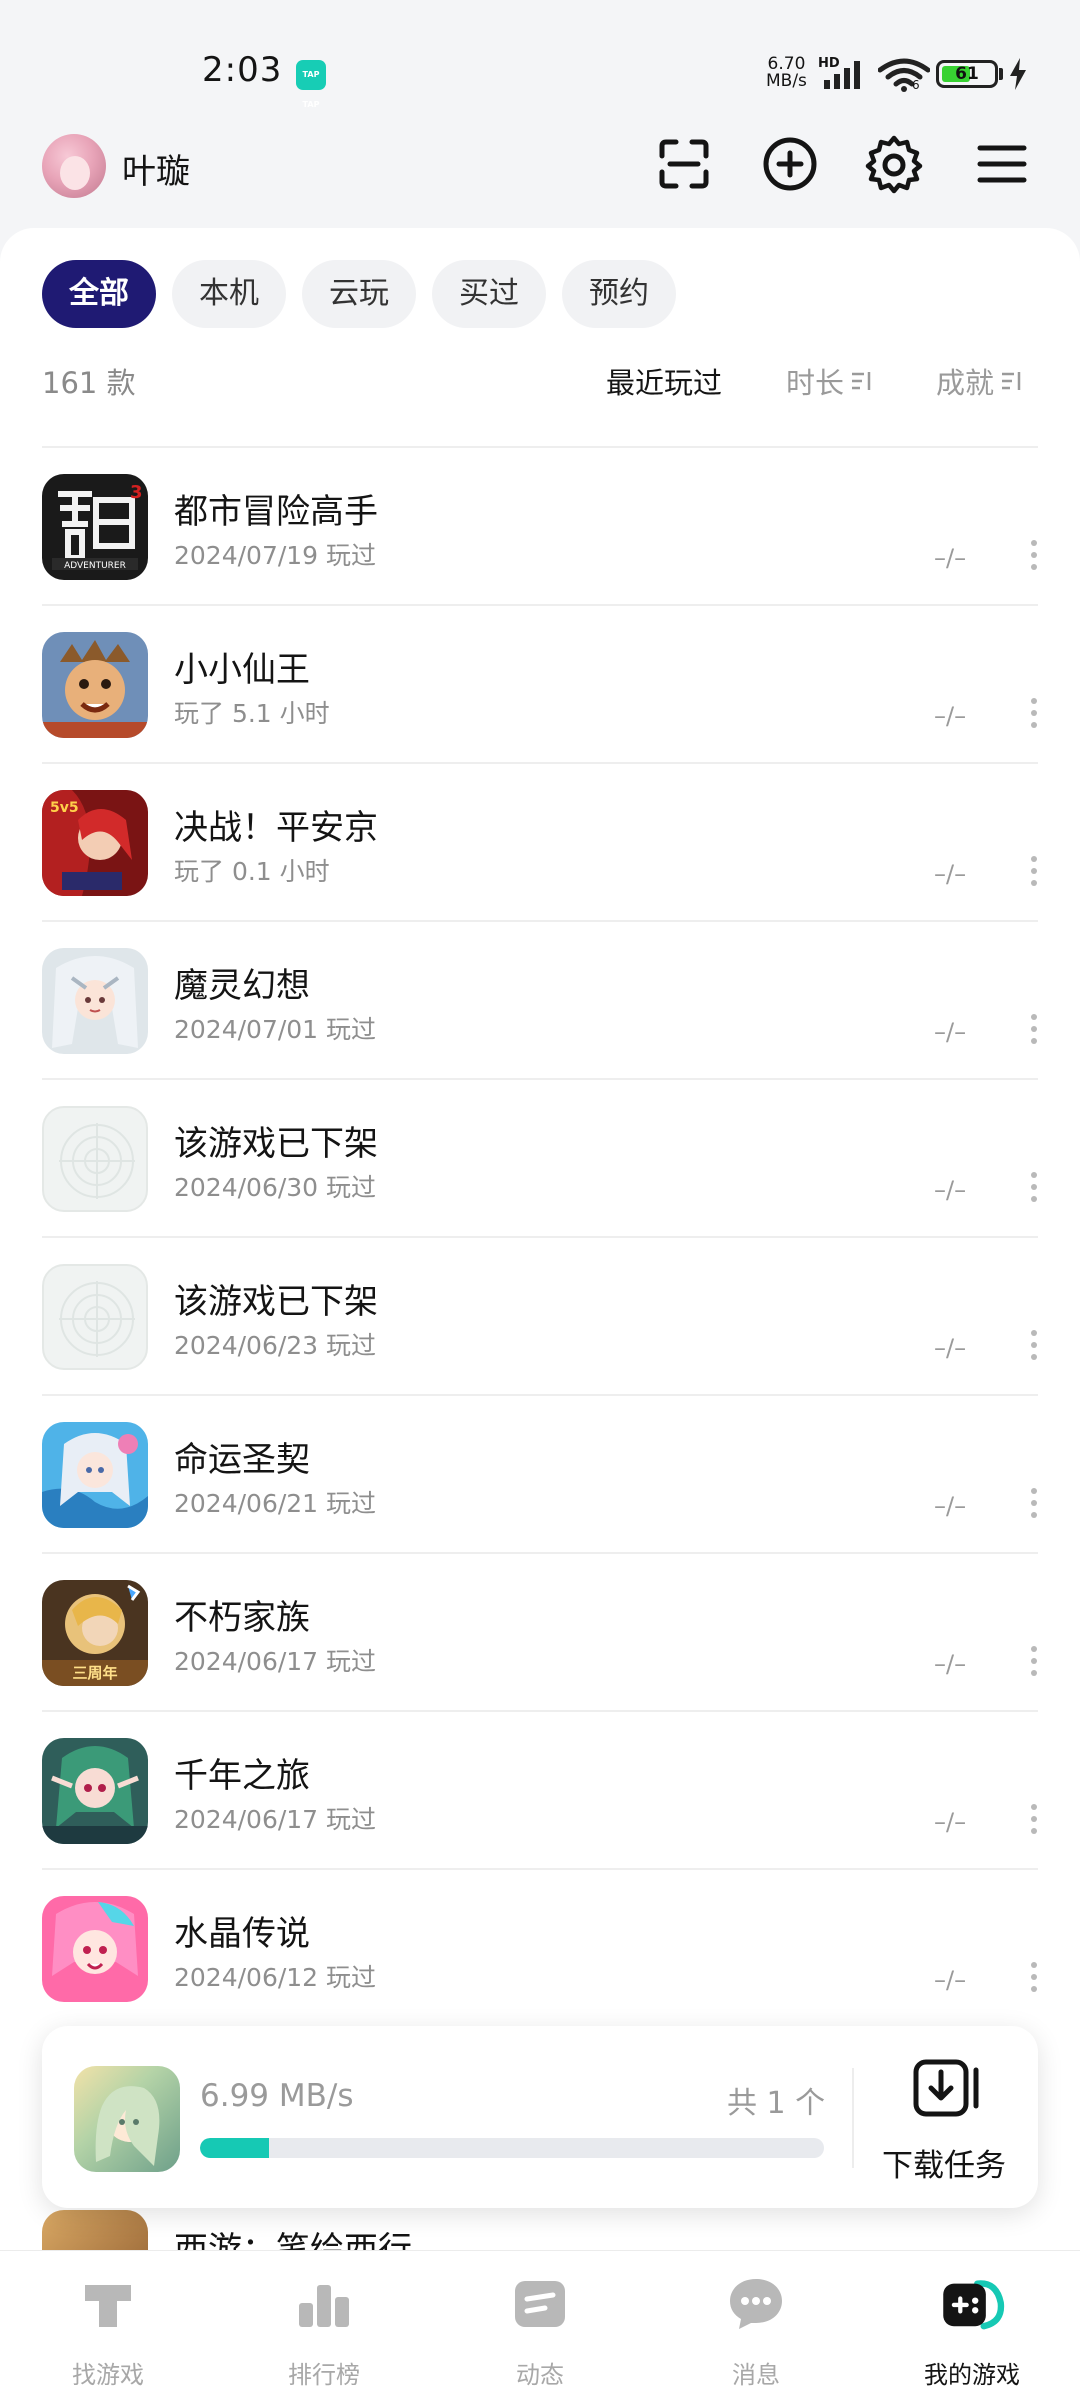  What do you see at coordinates (242, 1456) in the screenshot?
I see `game-name: 命运圣契` at bounding box center [242, 1456].